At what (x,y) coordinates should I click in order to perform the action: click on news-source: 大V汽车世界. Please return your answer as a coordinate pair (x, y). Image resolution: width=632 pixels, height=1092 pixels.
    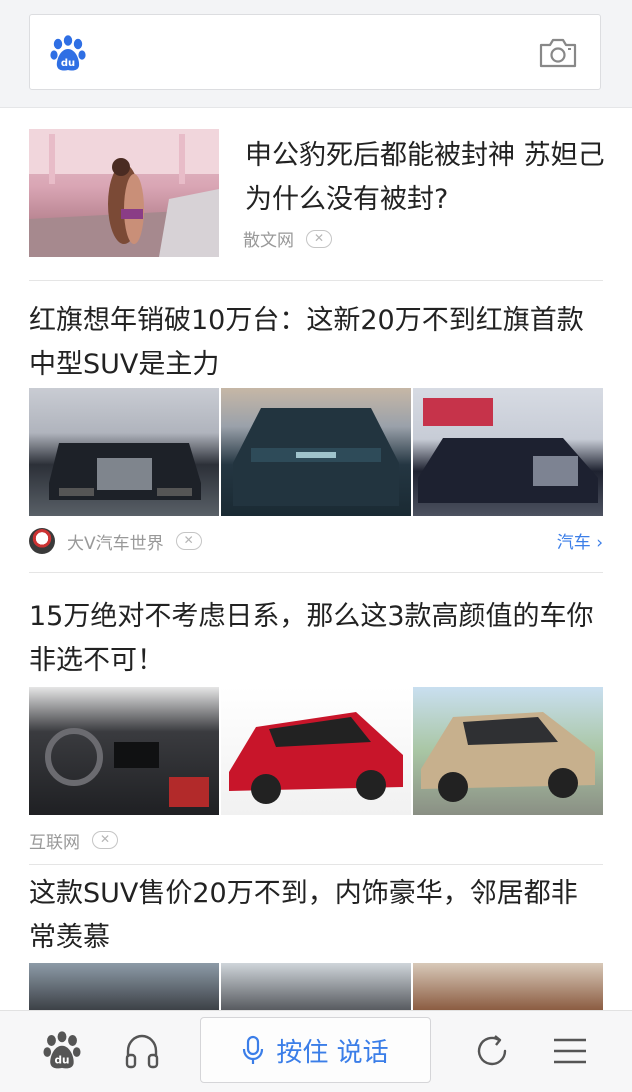
    Looking at the image, I should click on (115, 541).